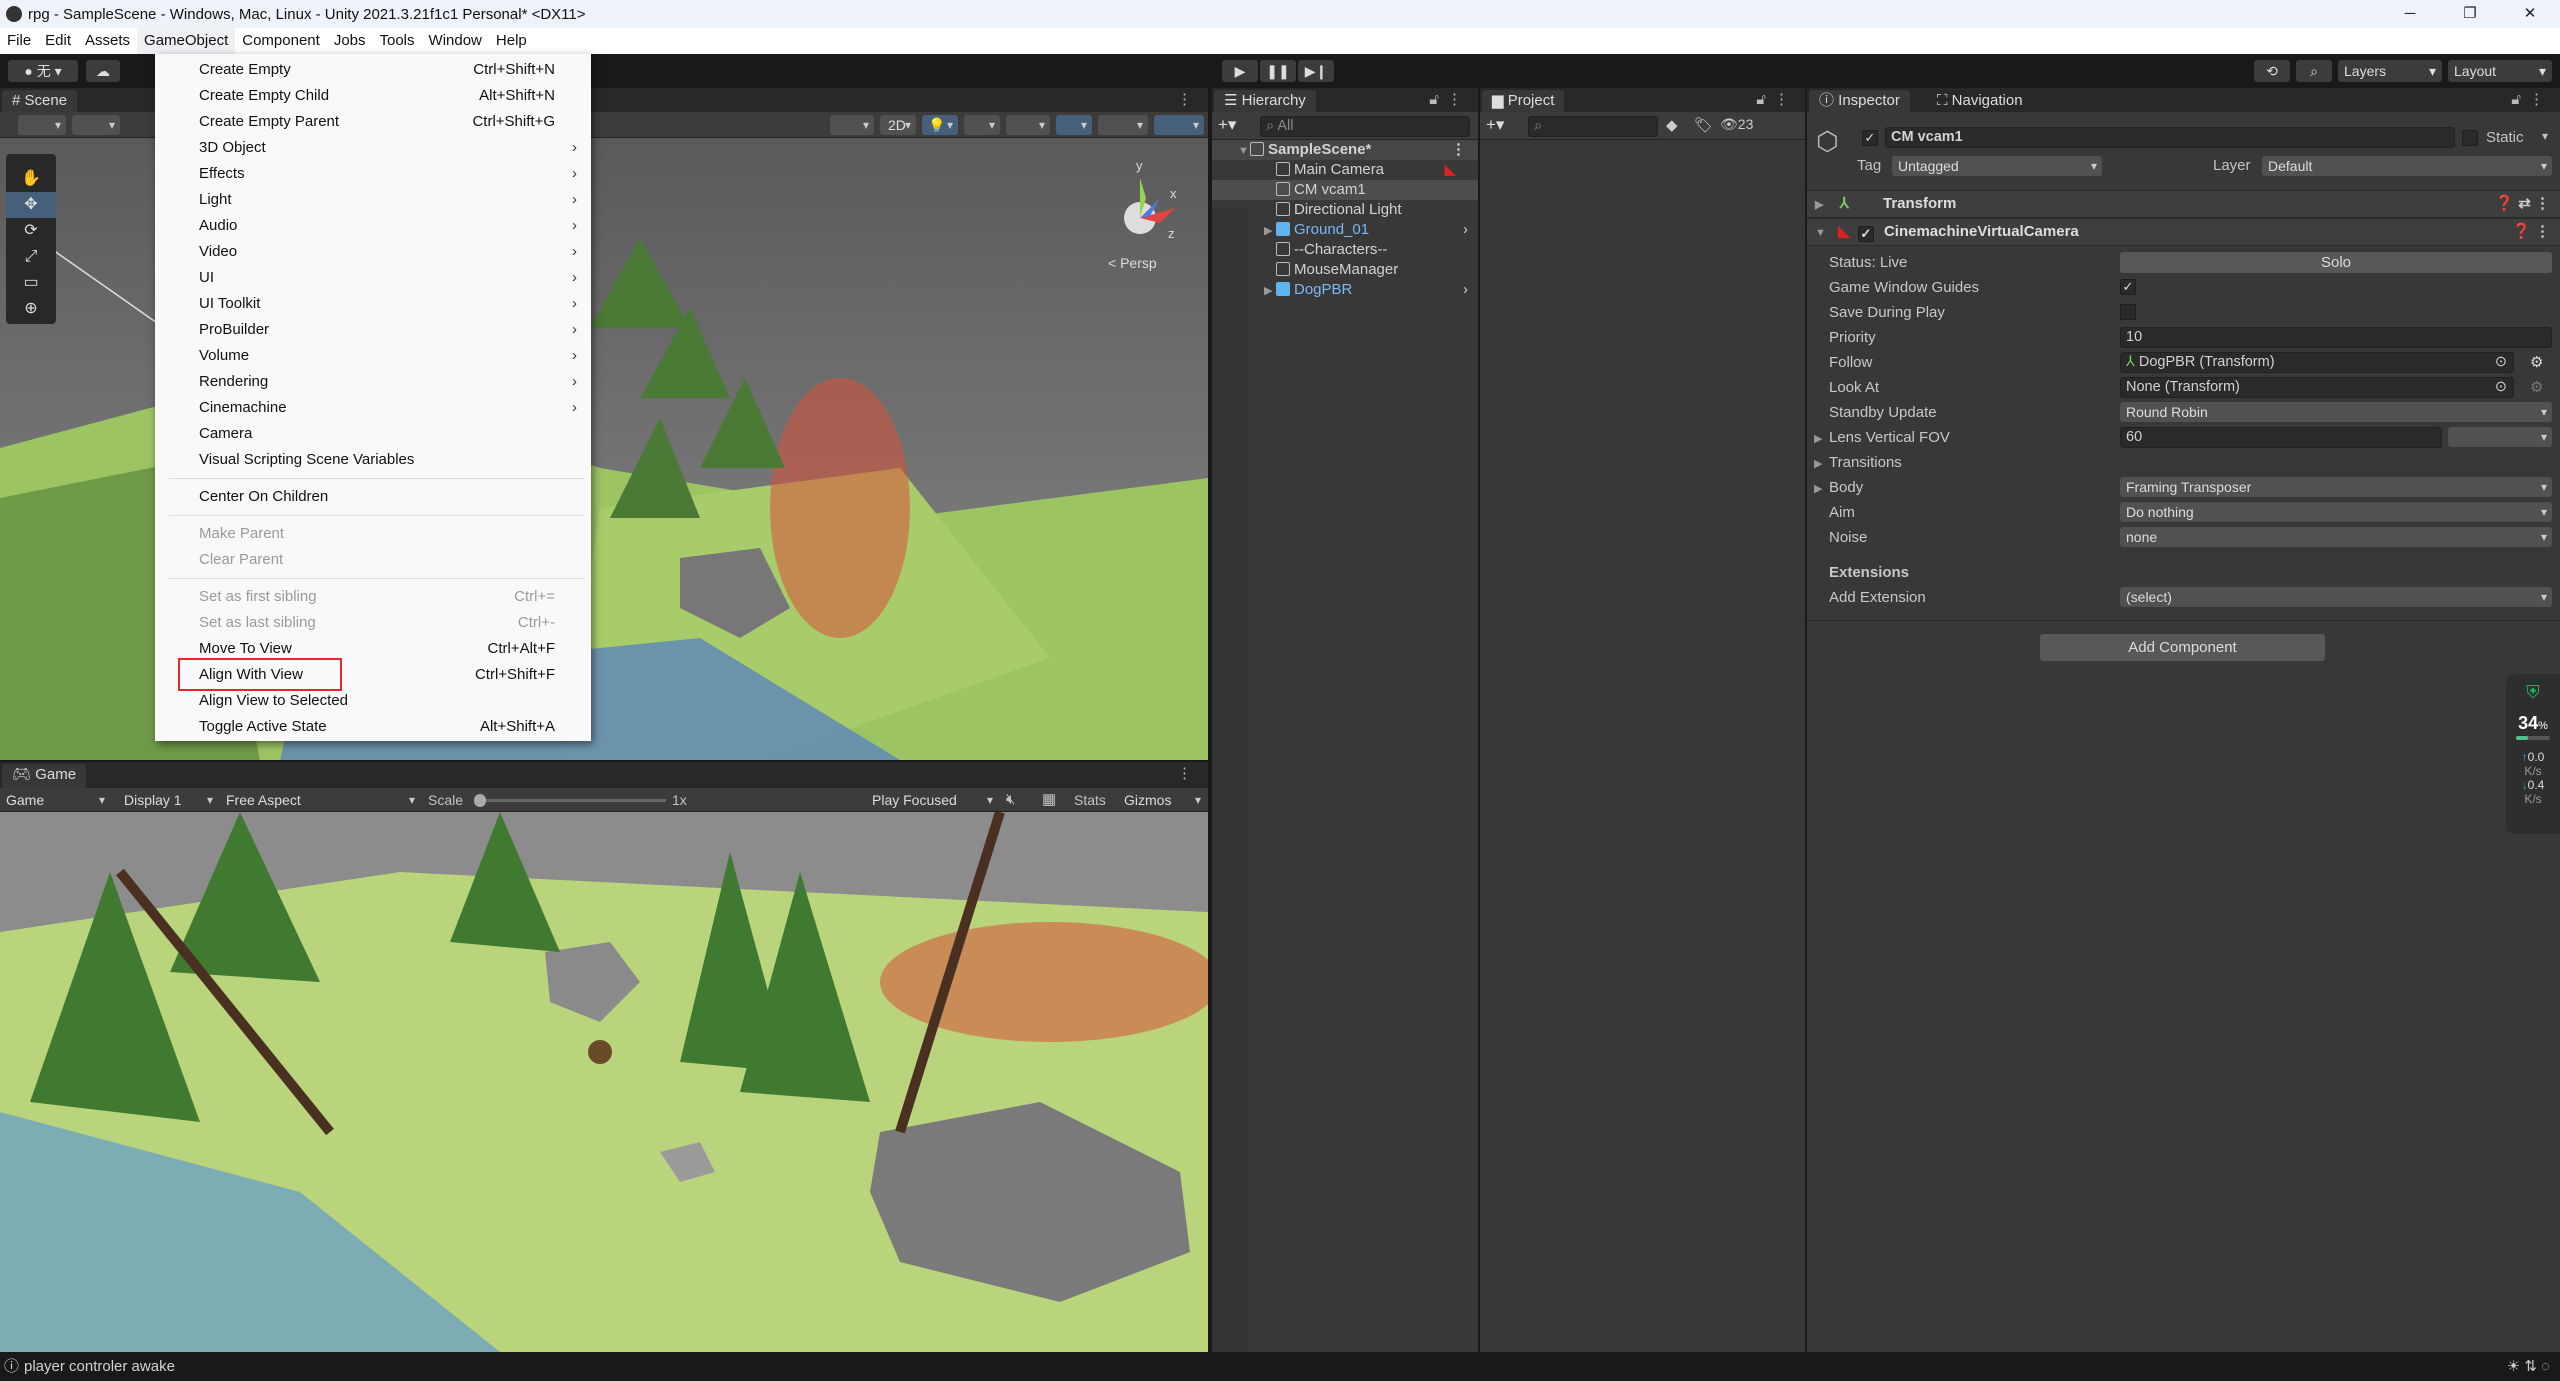 The height and width of the screenshot is (1381, 2560). Describe the element at coordinates (373, 148) in the screenshot. I see `menu-item-3d-object: 3D Object ›` at that location.